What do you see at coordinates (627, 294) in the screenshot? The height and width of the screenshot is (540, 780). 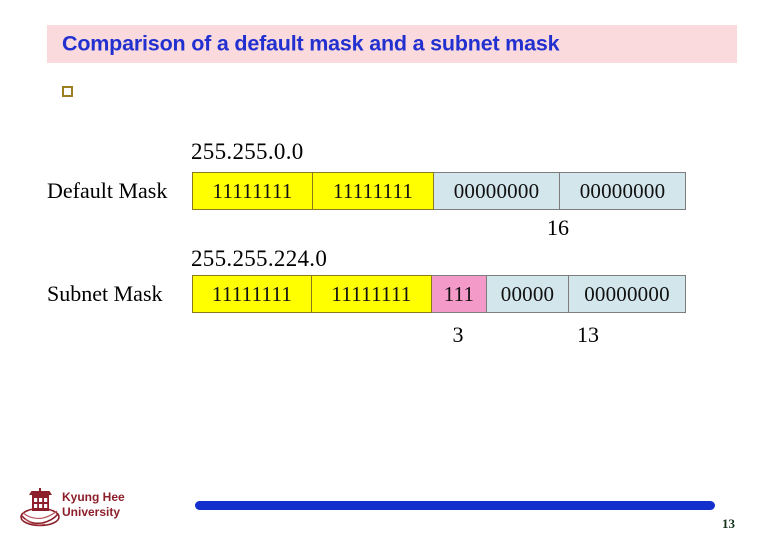 I see `subnet-mask-segment-octet-4: 00000000` at bounding box center [627, 294].